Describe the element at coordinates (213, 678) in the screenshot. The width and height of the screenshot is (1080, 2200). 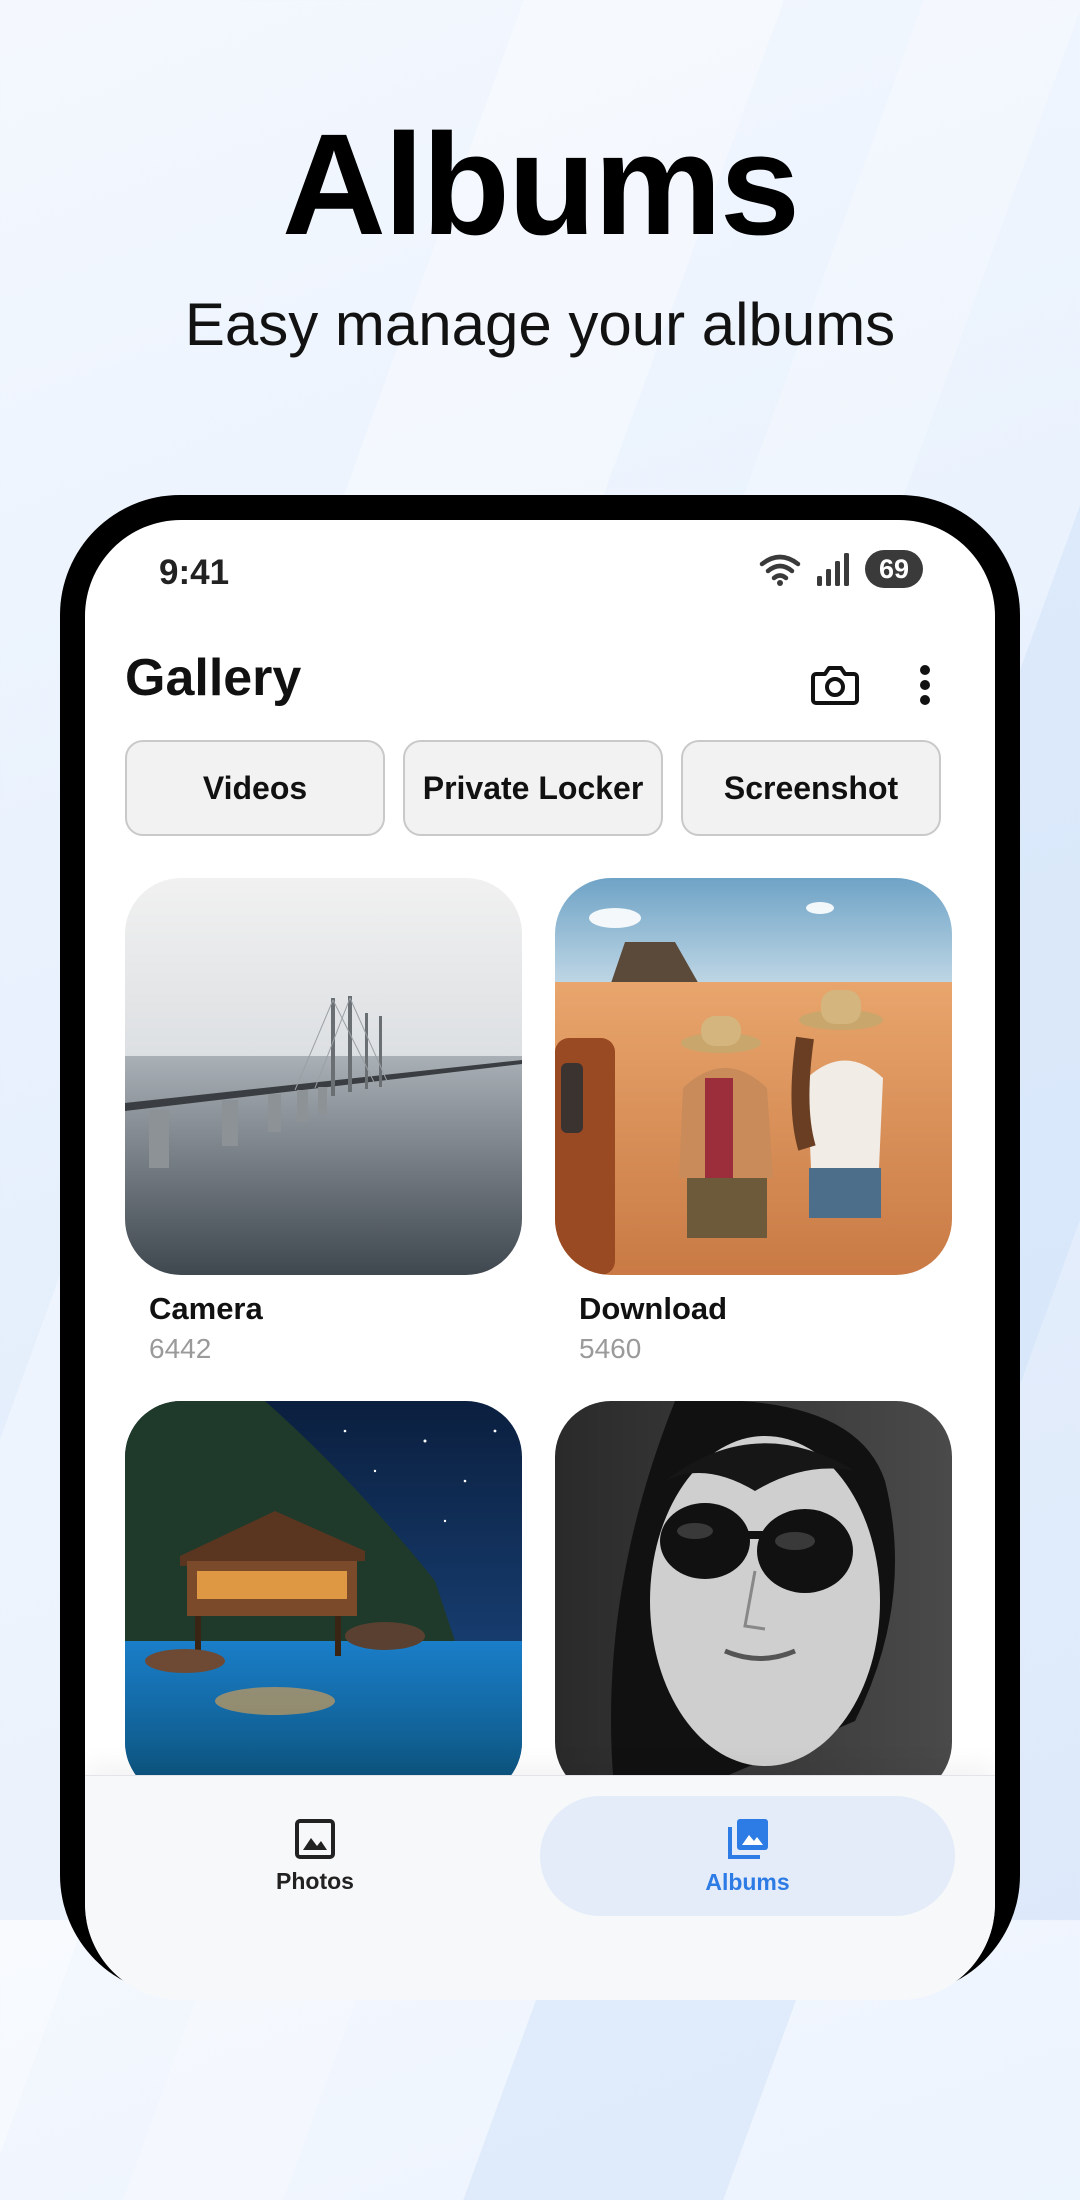
I see `app-title: Gallery` at that location.